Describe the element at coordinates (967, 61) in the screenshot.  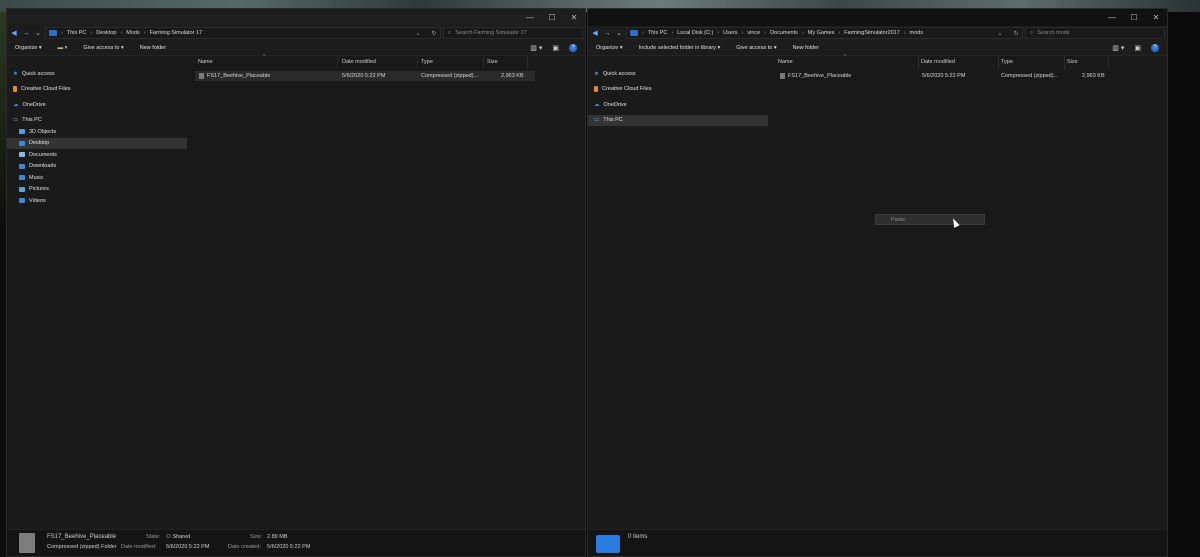
I see `column-headers: ^ Name Date modified Type Size` at that location.